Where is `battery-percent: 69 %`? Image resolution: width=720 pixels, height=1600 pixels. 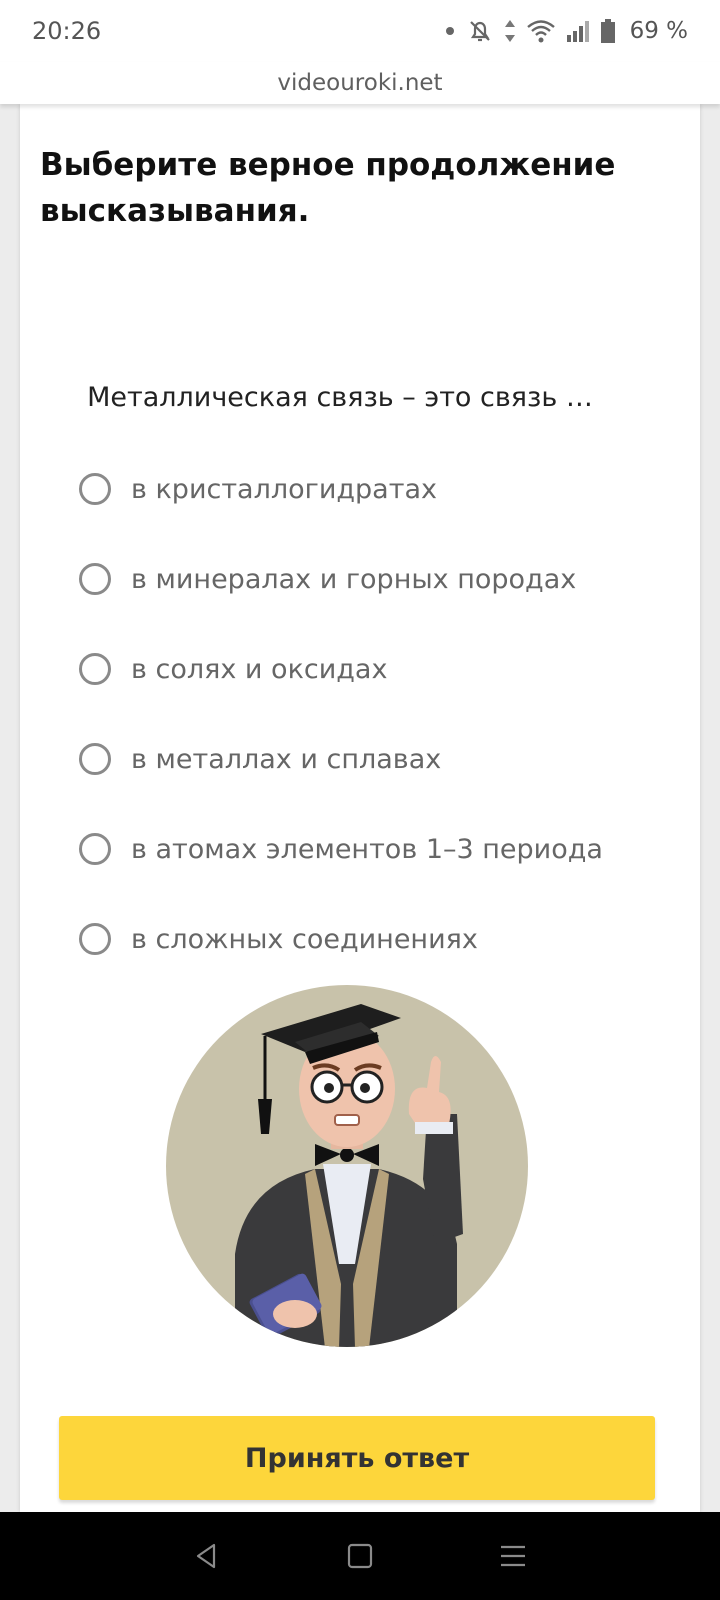
battery-percent: 69 % is located at coordinates (658, 31).